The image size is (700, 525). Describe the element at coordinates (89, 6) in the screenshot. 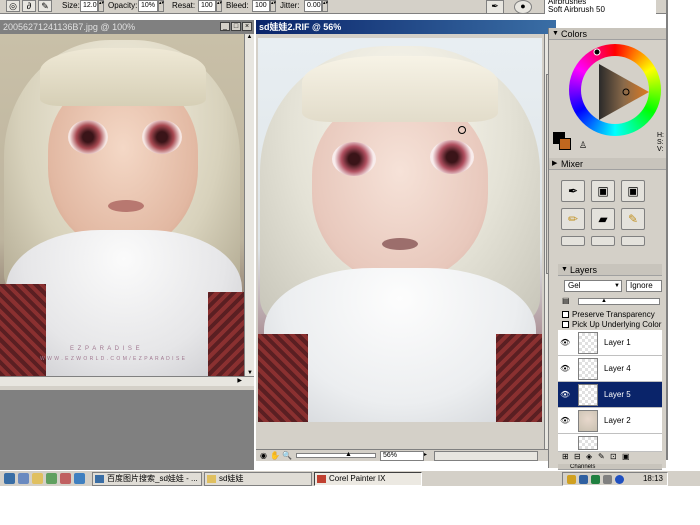

I see `size-field: 12.0` at that location.